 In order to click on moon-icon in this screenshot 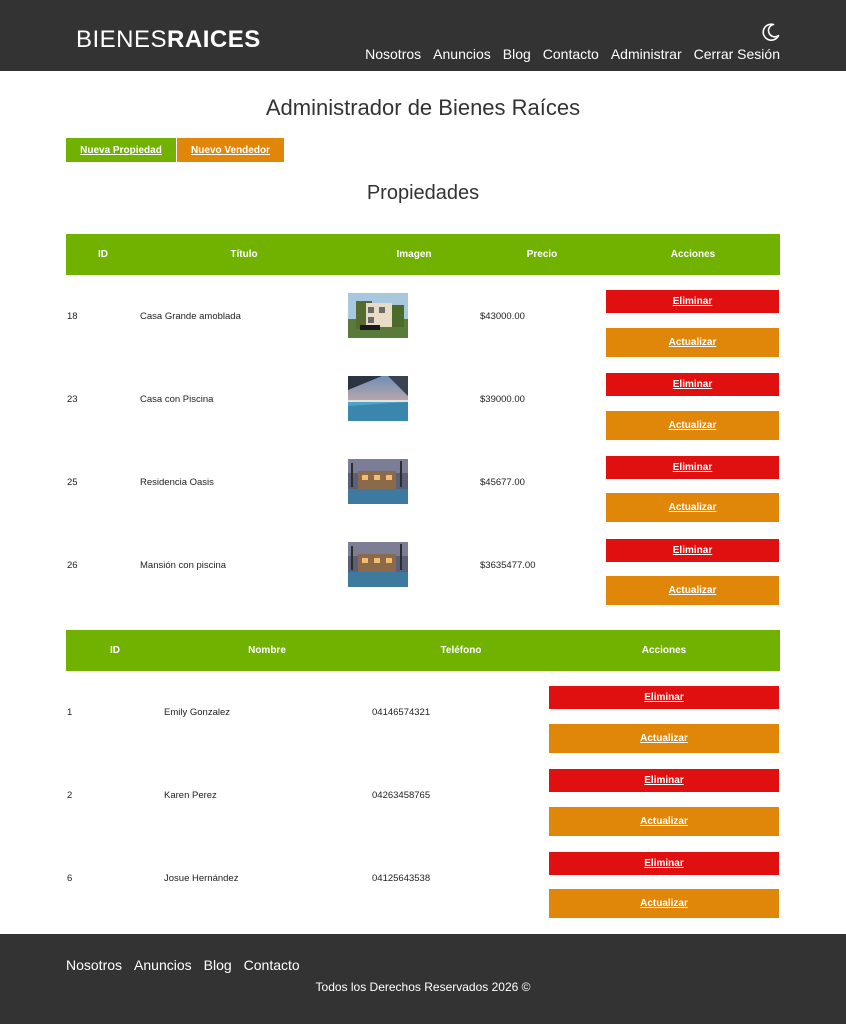, I will do `click(771, 32)`.